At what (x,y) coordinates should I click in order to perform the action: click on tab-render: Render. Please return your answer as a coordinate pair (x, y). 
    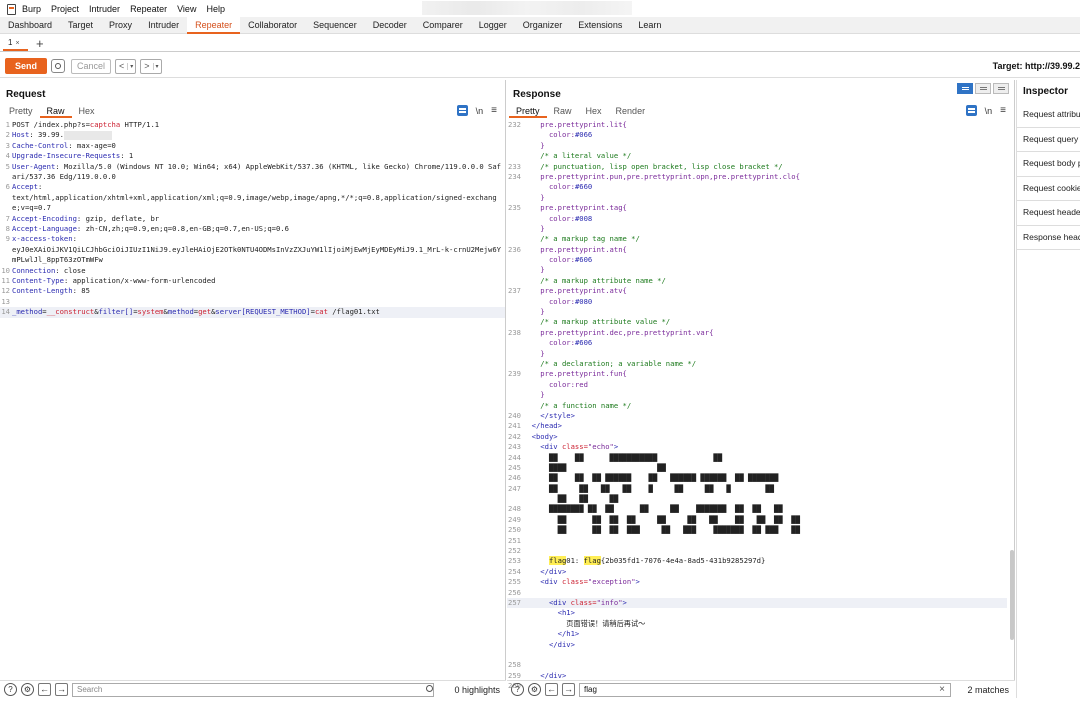
    Looking at the image, I should click on (631, 112).